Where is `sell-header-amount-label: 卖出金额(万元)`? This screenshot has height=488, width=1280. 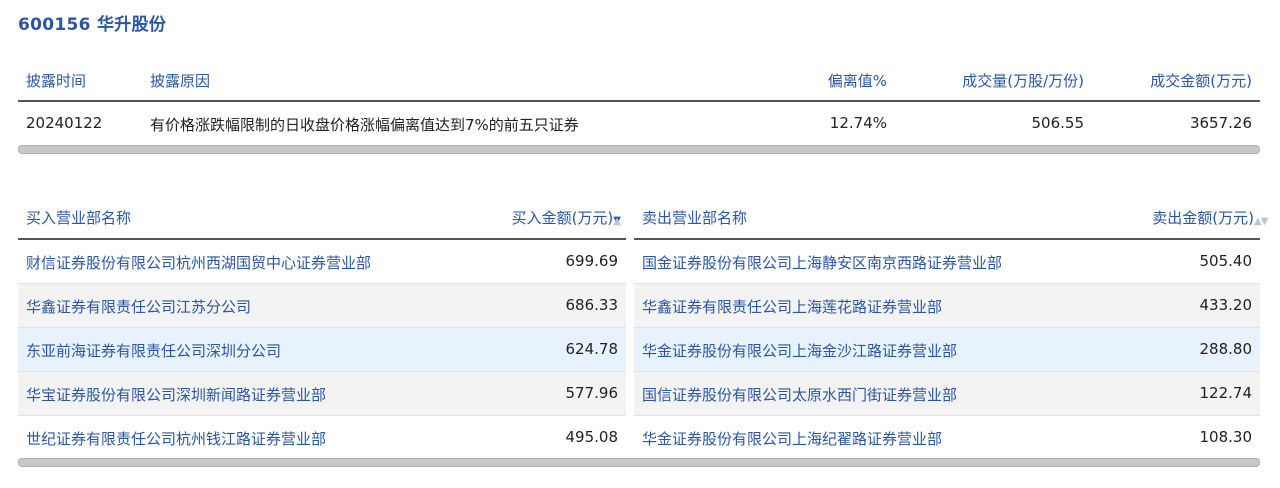
sell-header-amount-label: 卖出金额(万元) is located at coordinates (1203, 218).